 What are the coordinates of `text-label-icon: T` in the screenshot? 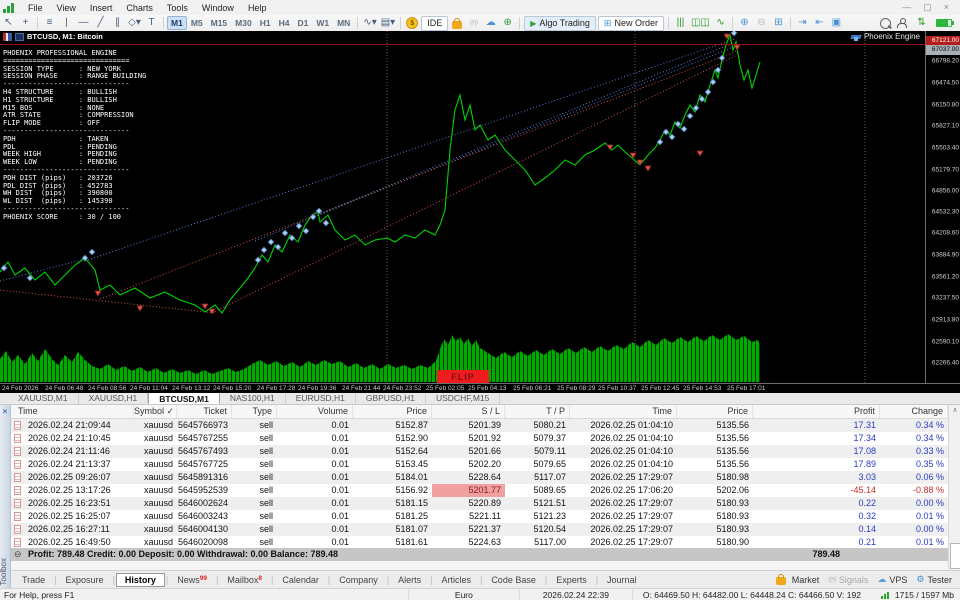 It's located at (151, 23).